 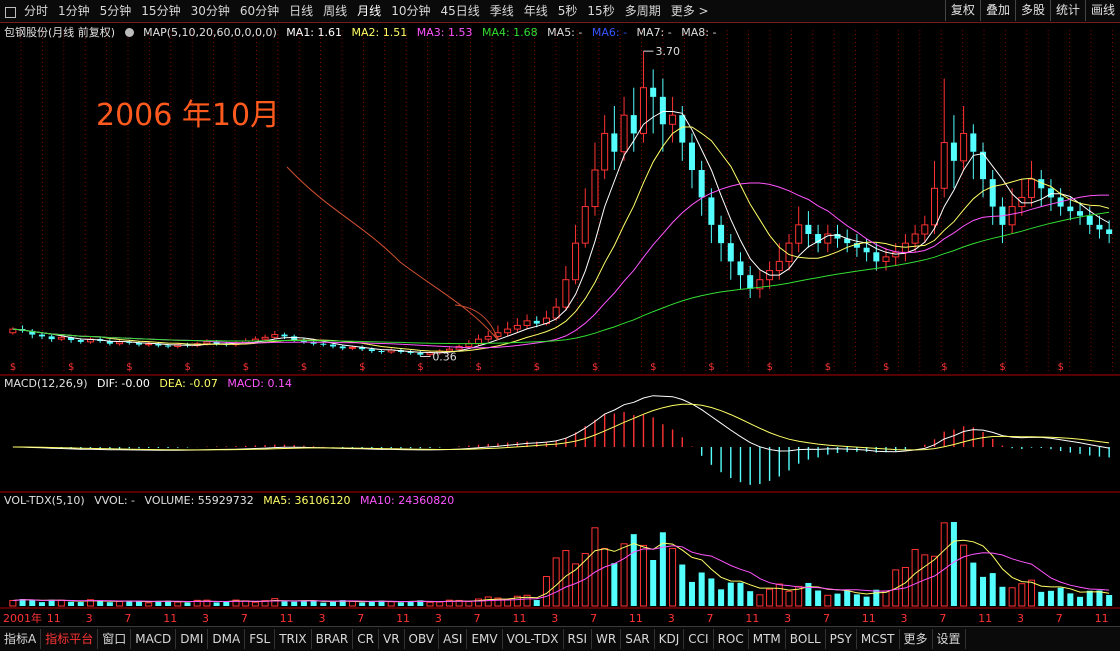 What do you see at coordinates (767, 639) in the screenshot?
I see `indicator-tab: MTM` at bounding box center [767, 639].